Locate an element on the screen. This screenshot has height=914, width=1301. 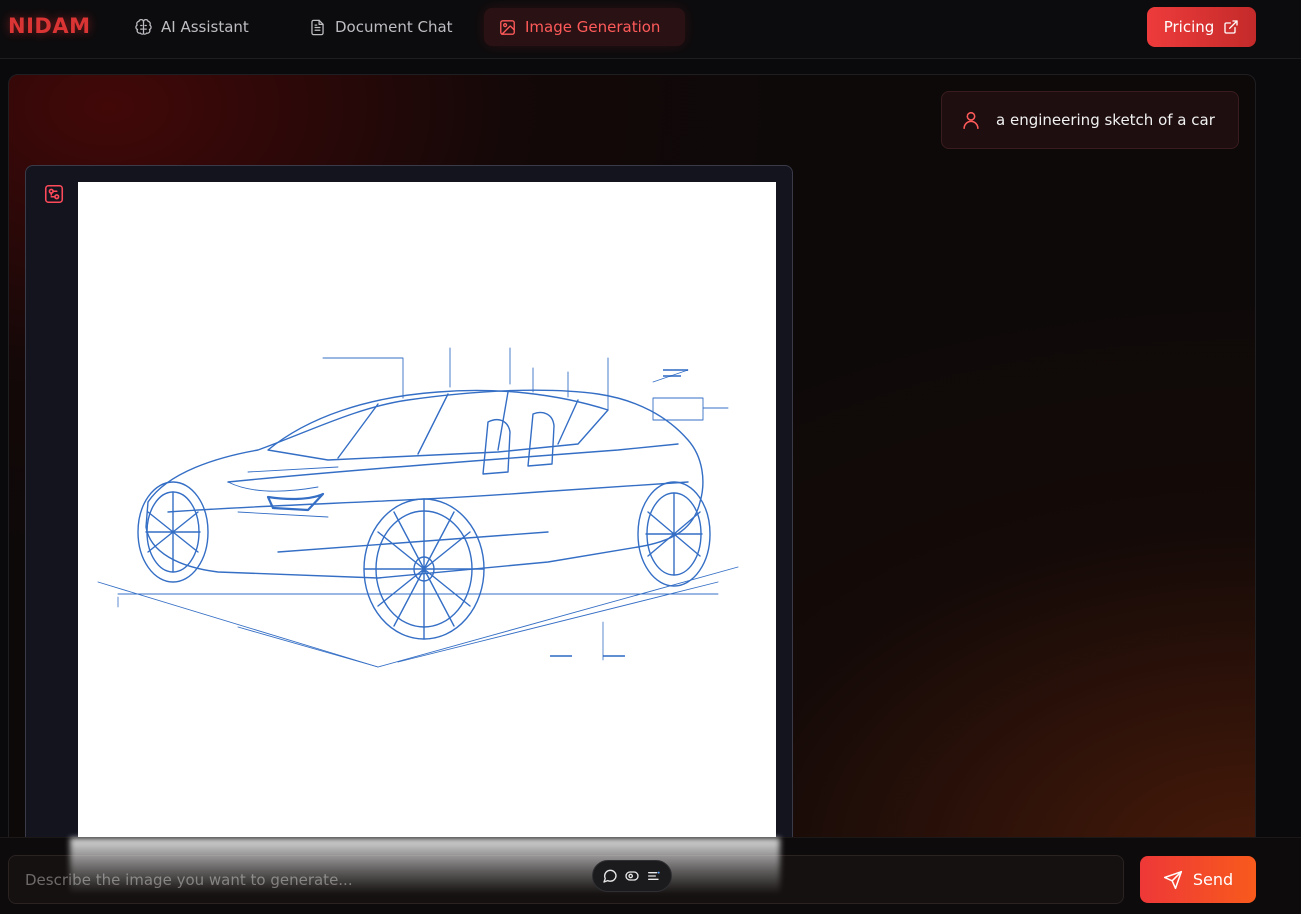
prompt-input is located at coordinates (566, 879).